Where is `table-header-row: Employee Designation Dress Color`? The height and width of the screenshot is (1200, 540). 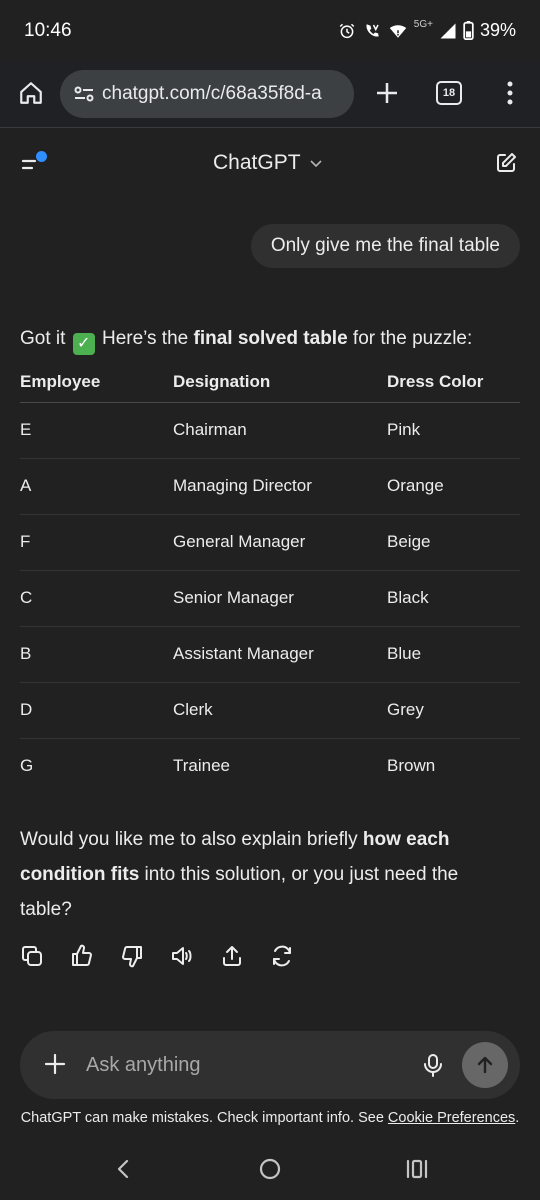
table-header-row: Employee Designation Dress Color is located at coordinates (270, 382).